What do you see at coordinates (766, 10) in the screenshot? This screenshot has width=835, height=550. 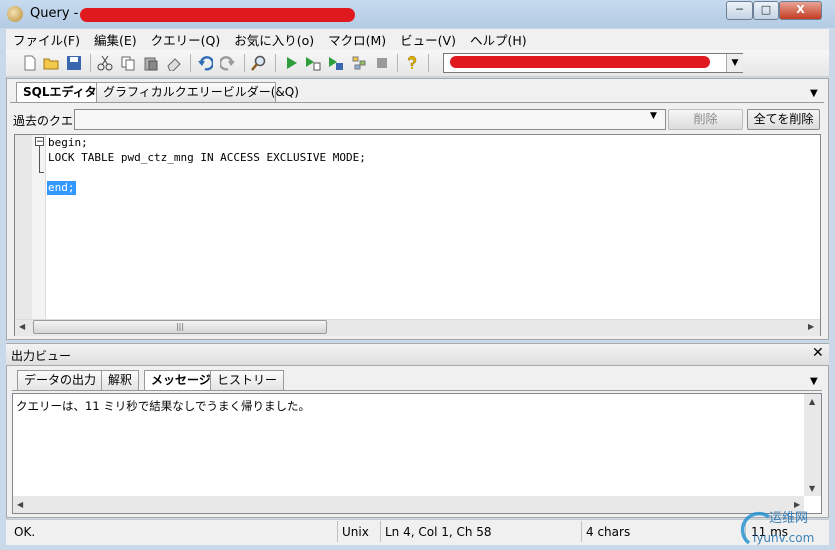 I see `maximize-button: □` at bounding box center [766, 10].